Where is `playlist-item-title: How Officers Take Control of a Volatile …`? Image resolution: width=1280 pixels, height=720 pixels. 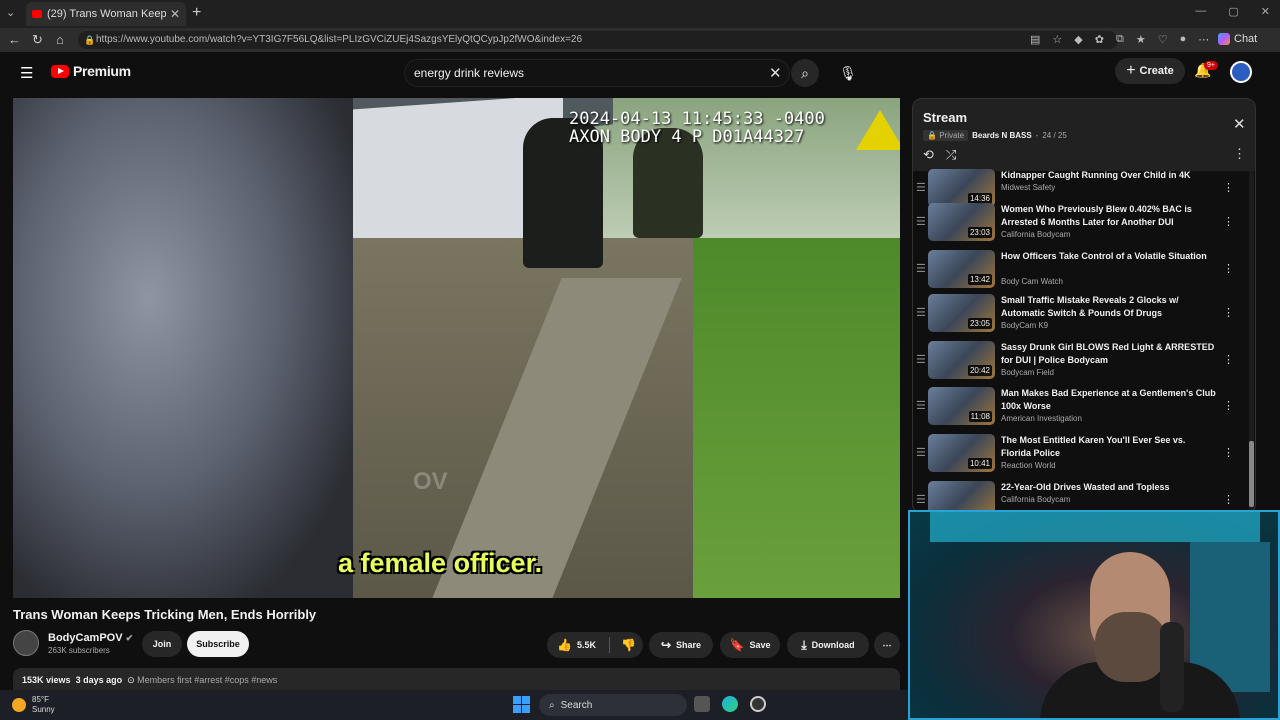
playlist-item-title: How Officers Take Control of a Volatile … is located at coordinates (1109, 256).